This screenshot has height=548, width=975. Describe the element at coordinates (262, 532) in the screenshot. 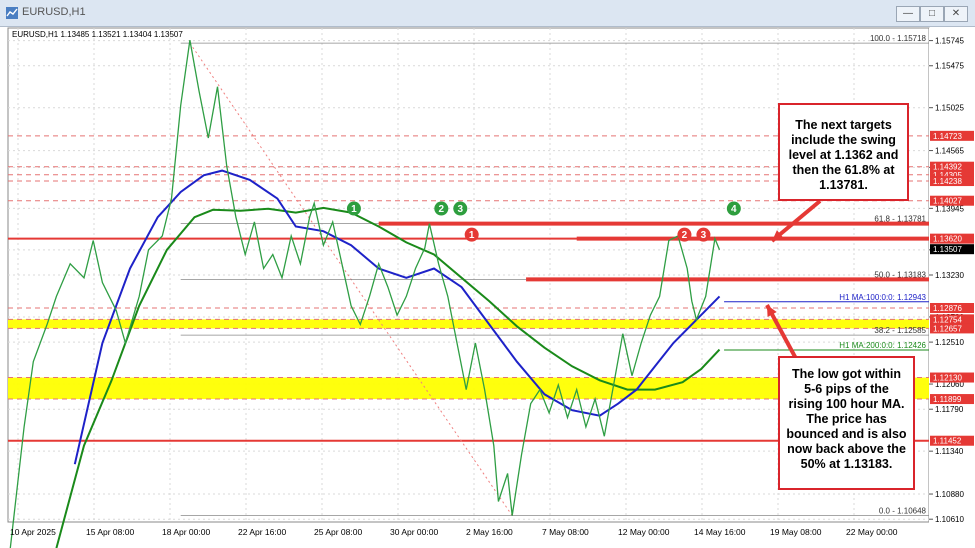

I see `x-tick-label: 22 Apr 16:00` at that location.